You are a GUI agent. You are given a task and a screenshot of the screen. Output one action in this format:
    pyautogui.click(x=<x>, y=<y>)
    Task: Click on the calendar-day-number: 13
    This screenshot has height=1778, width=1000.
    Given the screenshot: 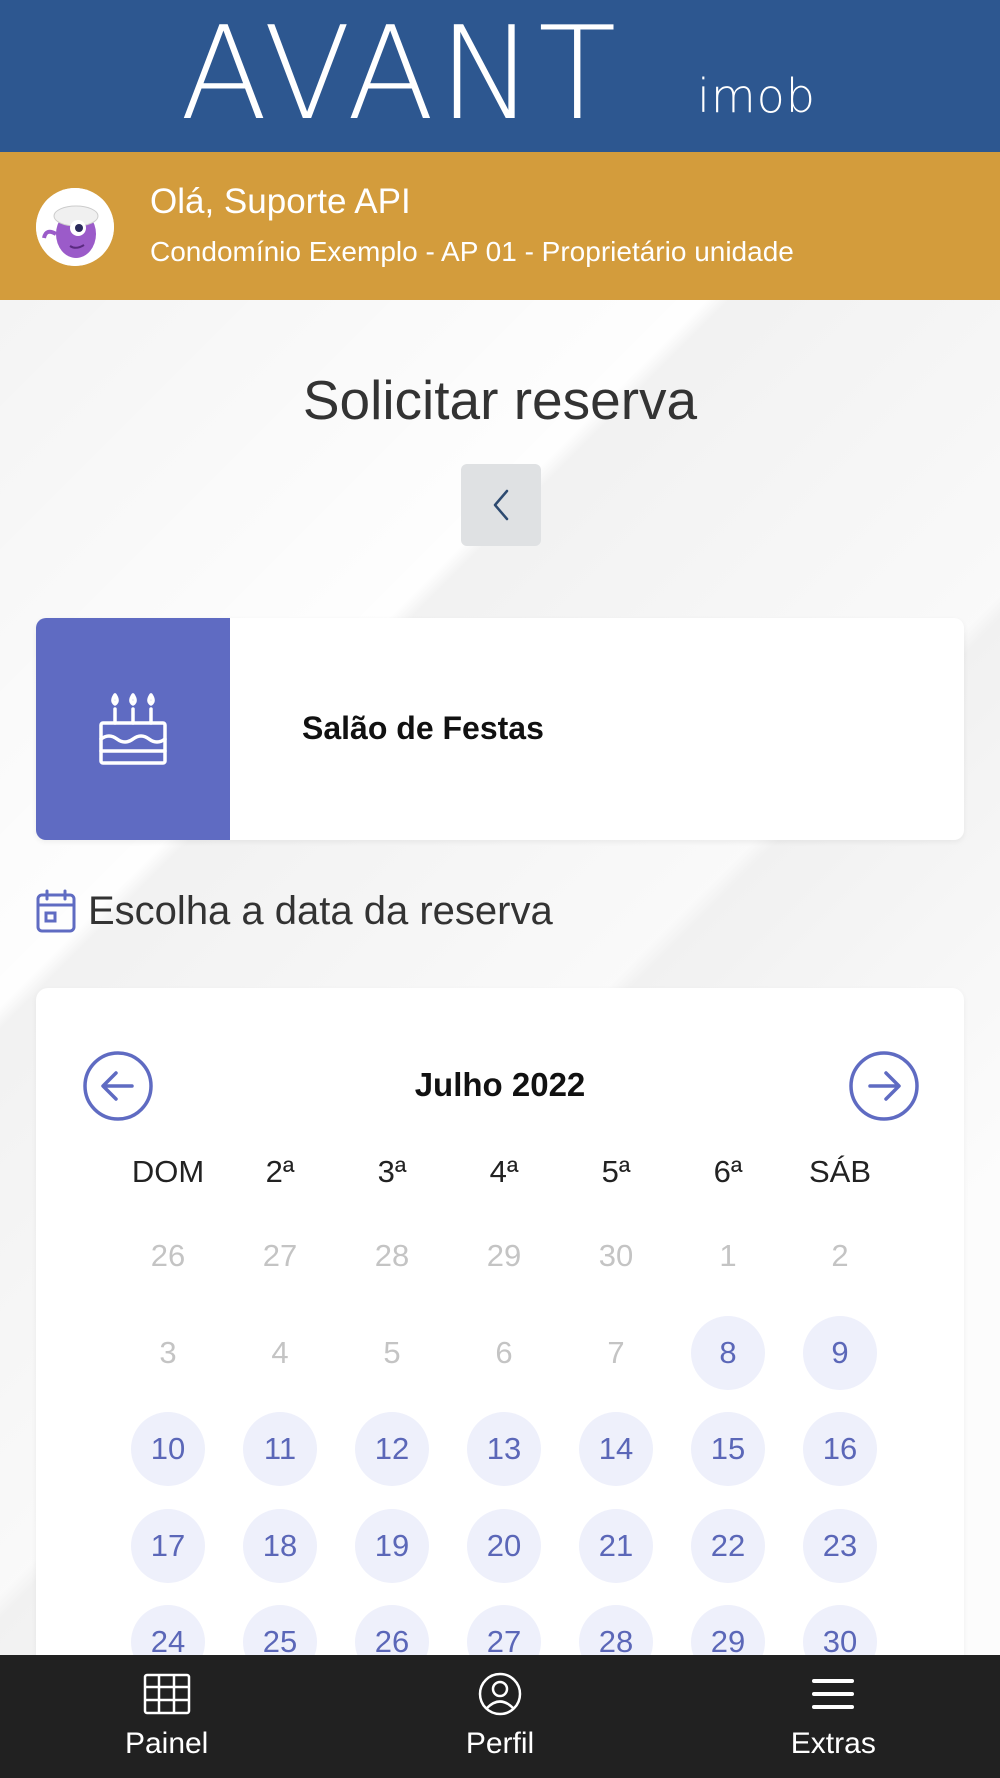 What is the action you would take?
    pyautogui.click(x=504, y=1449)
    